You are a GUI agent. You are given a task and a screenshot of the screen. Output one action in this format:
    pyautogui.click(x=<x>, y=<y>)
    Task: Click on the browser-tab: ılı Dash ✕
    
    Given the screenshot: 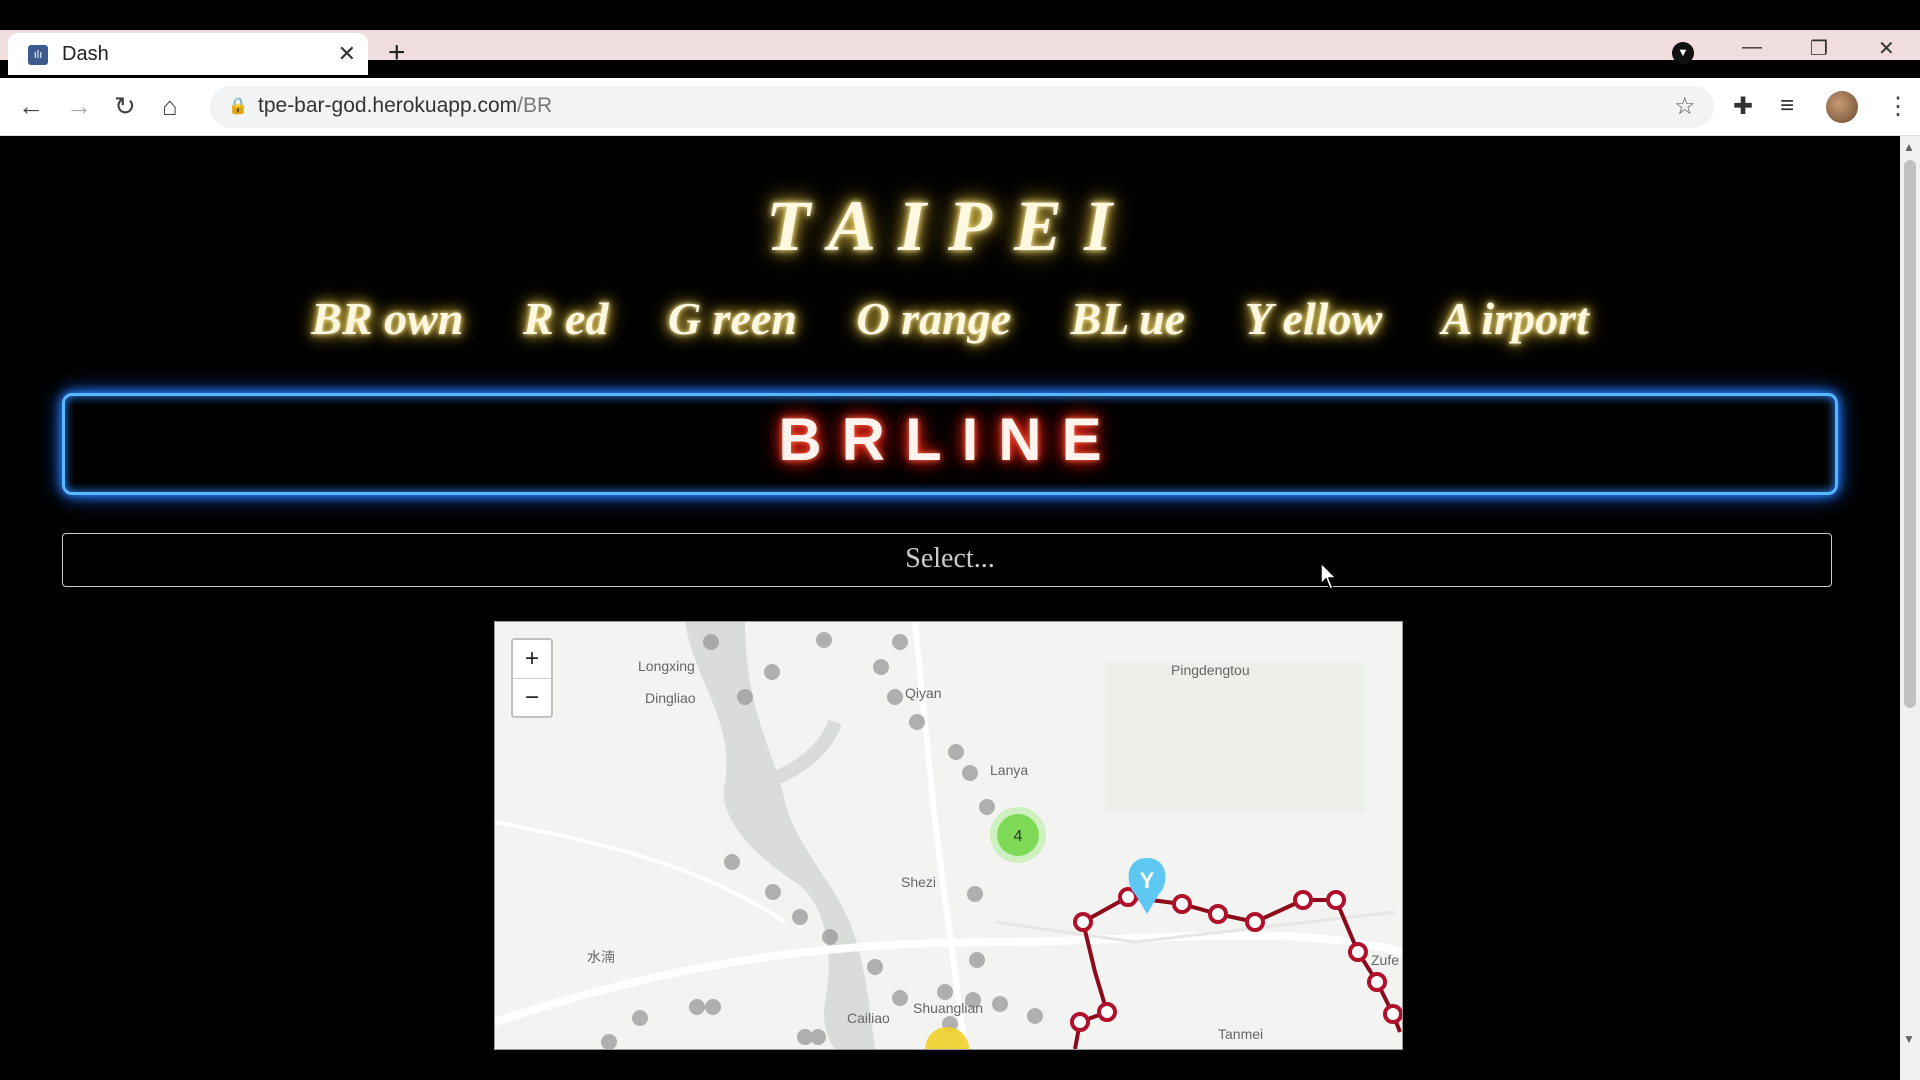 What is the action you would take?
    pyautogui.click(x=188, y=54)
    